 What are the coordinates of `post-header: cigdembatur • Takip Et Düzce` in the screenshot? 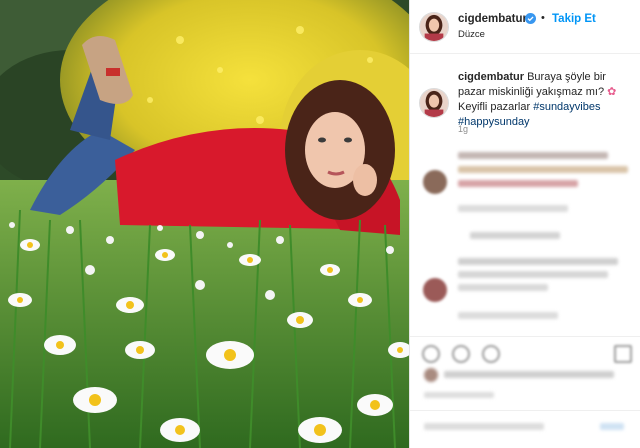 It's located at (525, 27).